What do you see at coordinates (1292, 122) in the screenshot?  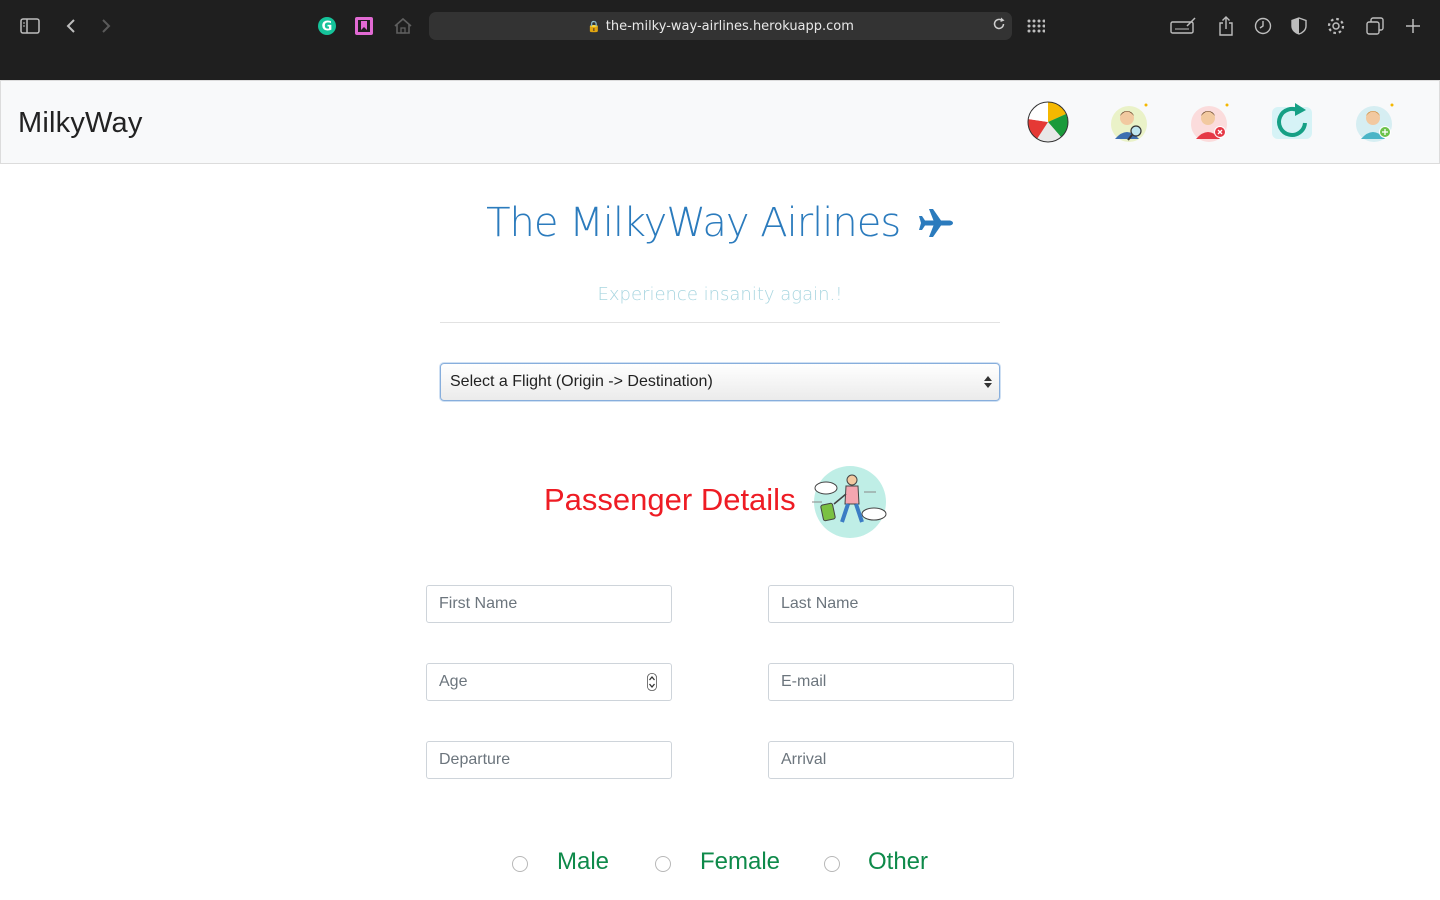 I see `refresh-icon` at bounding box center [1292, 122].